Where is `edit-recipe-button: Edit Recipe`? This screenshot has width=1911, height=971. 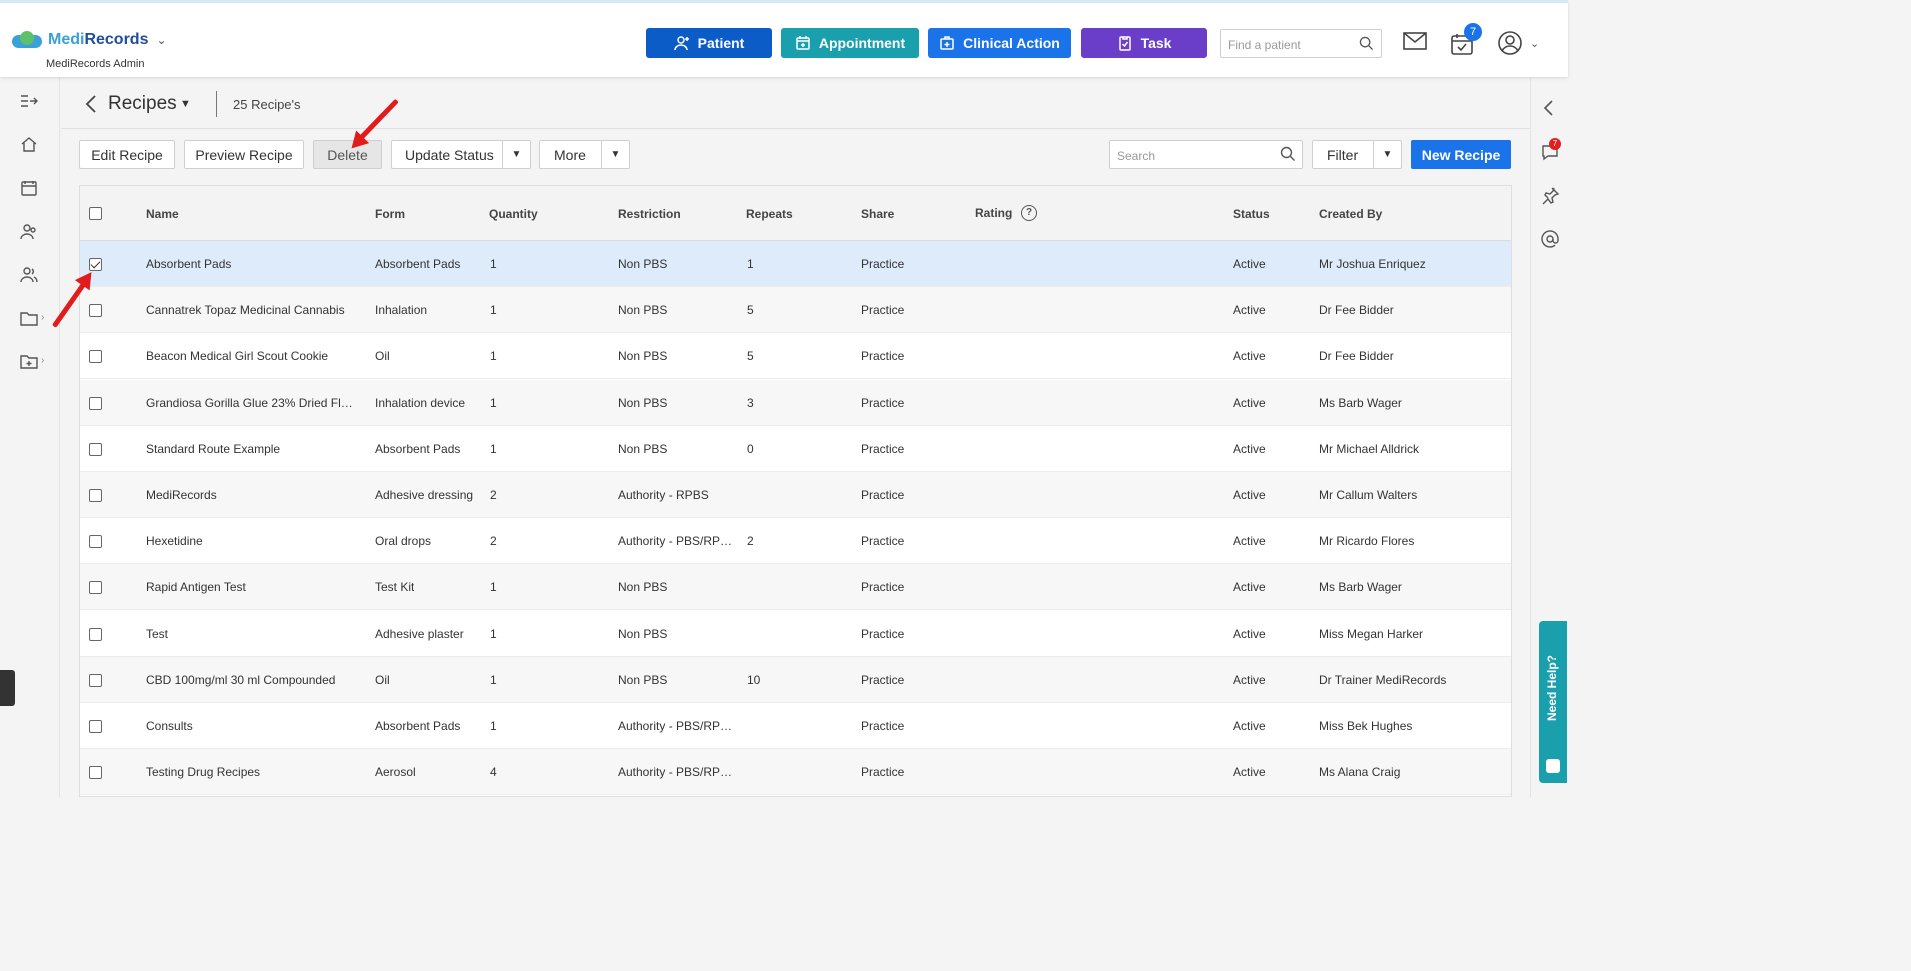 edit-recipe-button: Edit Recipe is located at coordinates (127, 154).